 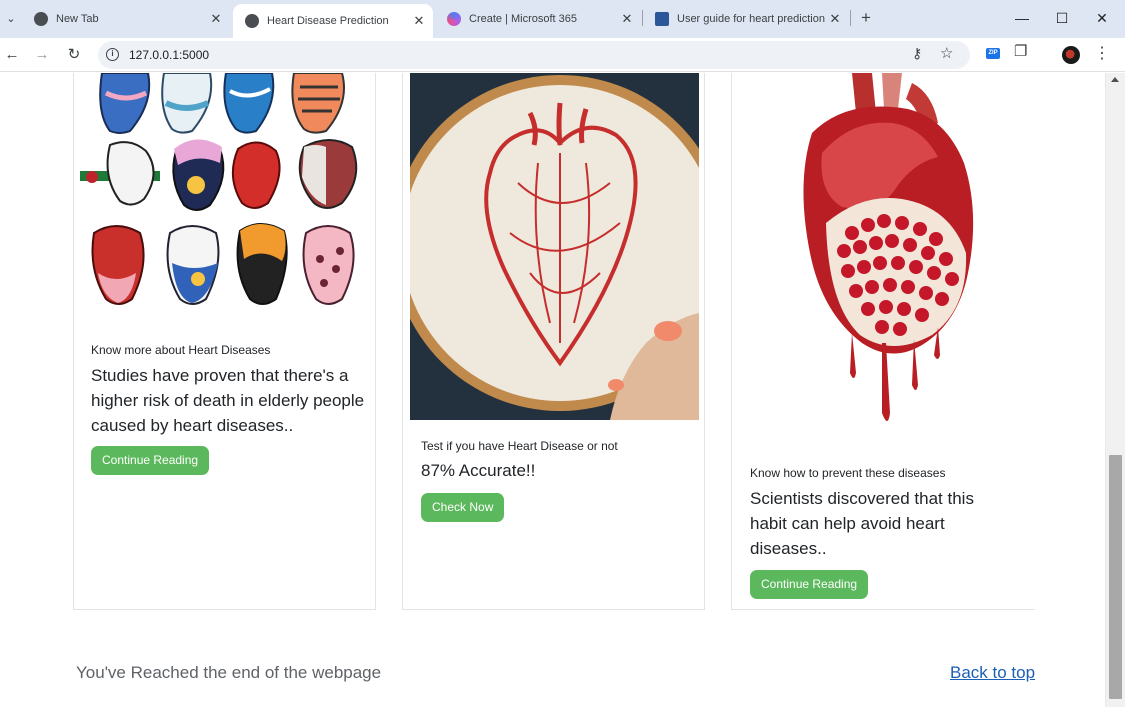 What do you see at coordinates (169, 55) in the screenshot?
I see `url-text: 127.0.0.1:5000` at bounding box center [169, 55].